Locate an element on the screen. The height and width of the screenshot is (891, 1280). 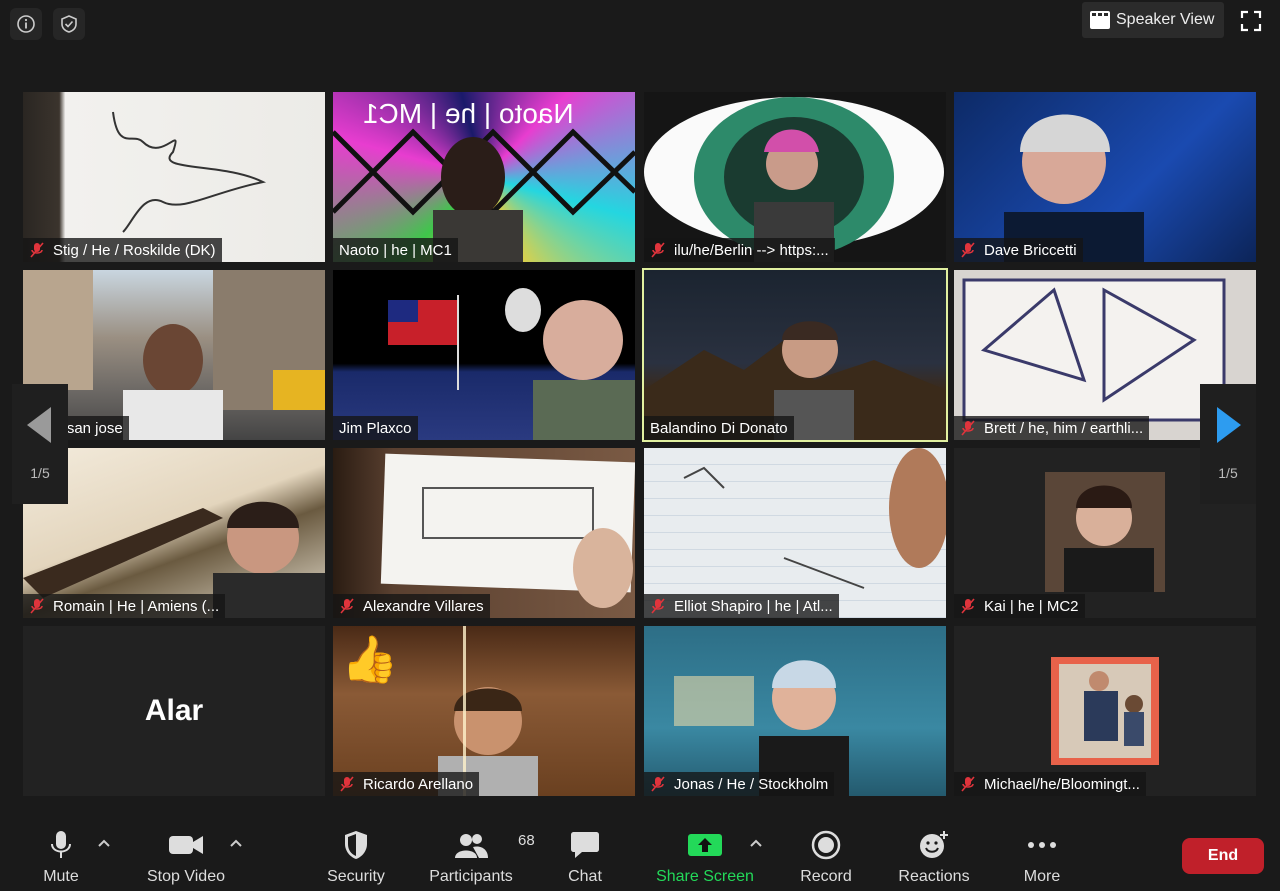
stop-video-button: Stop Video is located at coordinates (186, 858).